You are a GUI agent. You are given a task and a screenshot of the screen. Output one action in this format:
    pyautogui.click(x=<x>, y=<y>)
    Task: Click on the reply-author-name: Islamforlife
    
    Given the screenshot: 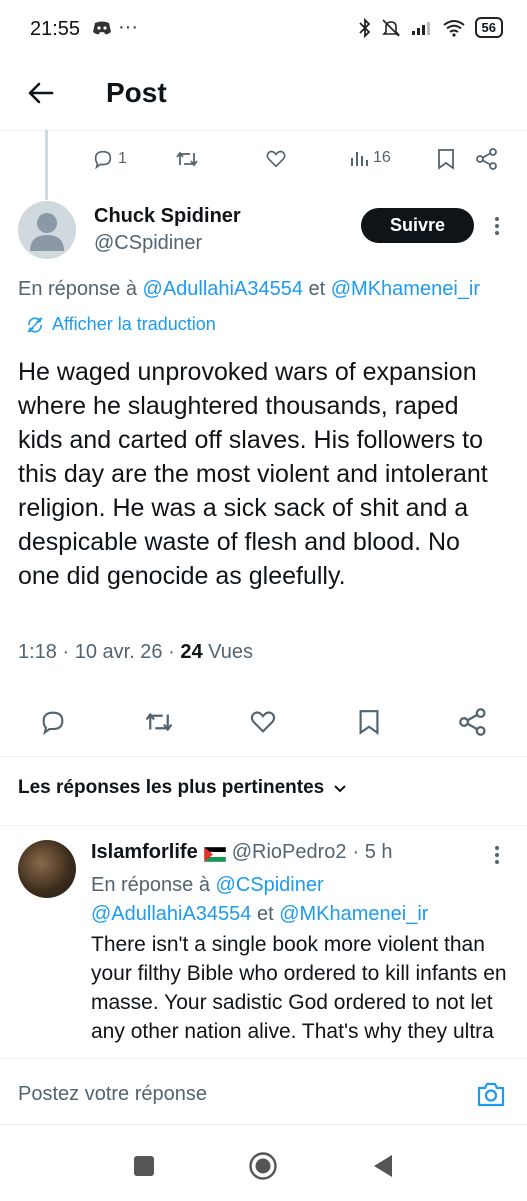 What is the action you would take?
    pyautogui.click(x=144, y=852)
    